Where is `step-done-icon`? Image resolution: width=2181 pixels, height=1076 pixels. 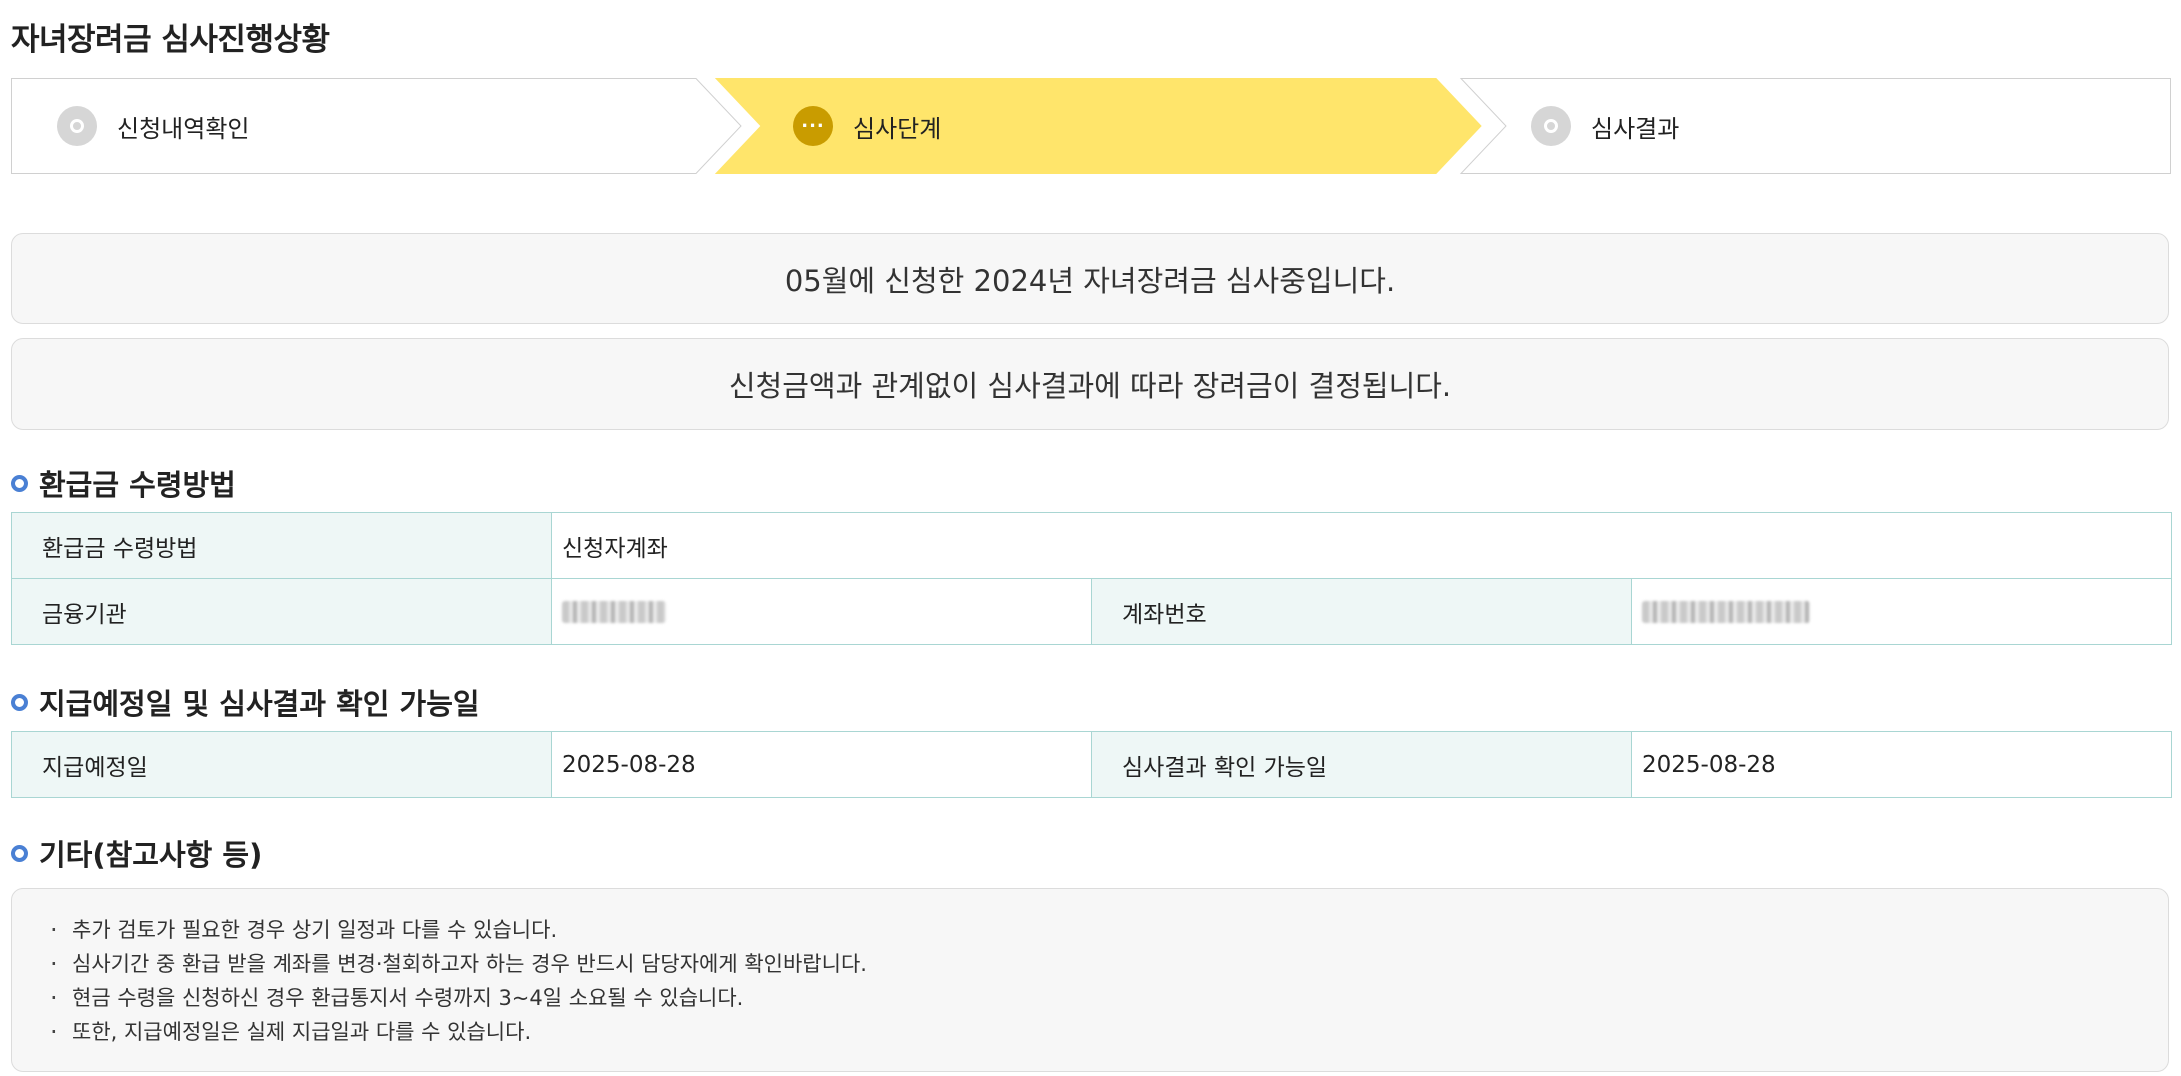 step-done-icon is located at coordinates (77, 126).